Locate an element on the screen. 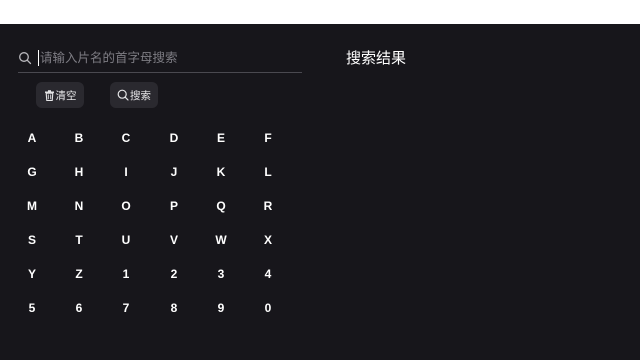 The height and width of the screenshot is (360, 640). key-p: P is located at coordinates (174, 206).